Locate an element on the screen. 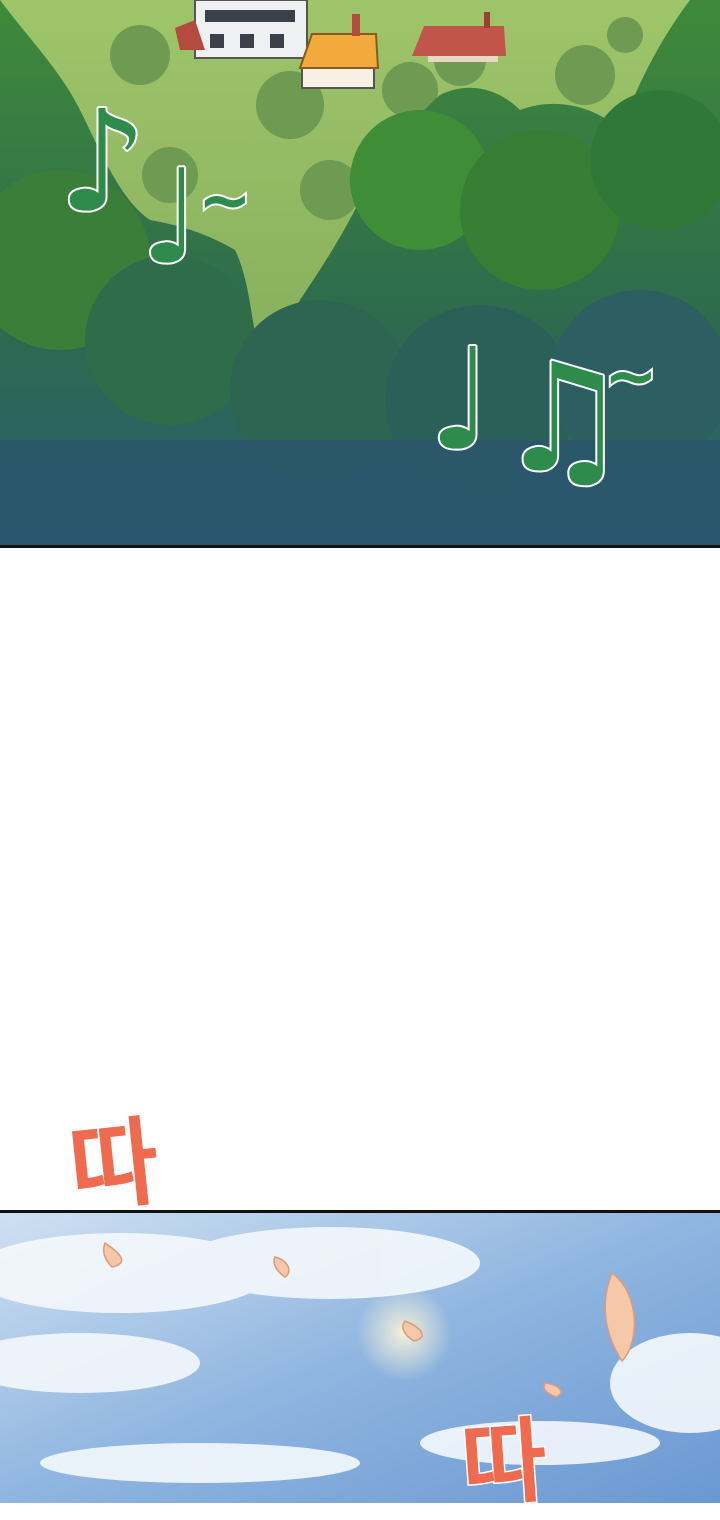 The image size is (720, 1520). bokeh-light is located at coordinates (404, 1333).